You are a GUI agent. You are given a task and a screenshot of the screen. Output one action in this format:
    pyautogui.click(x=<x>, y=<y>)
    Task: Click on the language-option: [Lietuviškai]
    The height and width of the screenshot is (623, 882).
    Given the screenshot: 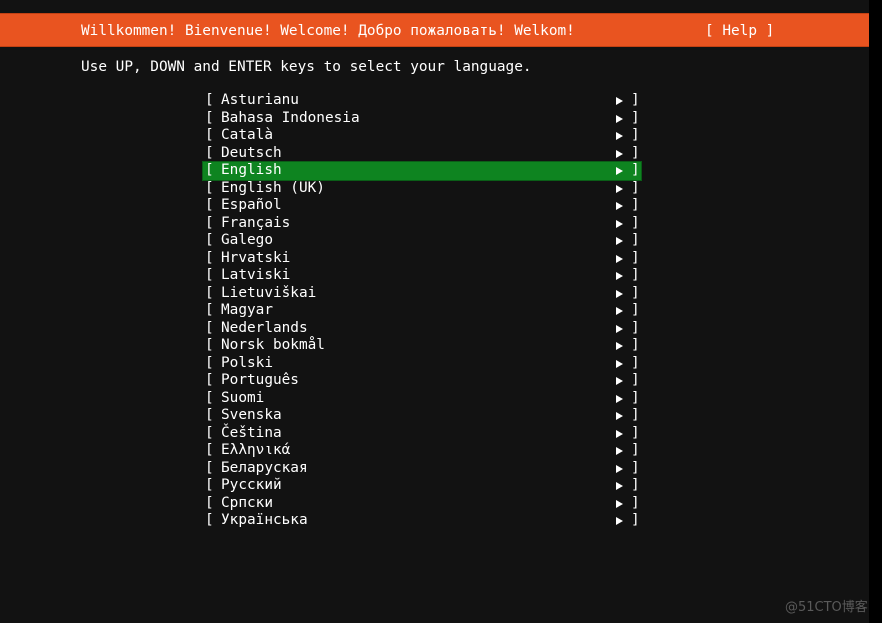 What is the action you would take?
    pyautogui.click(x=422, y=294)
    